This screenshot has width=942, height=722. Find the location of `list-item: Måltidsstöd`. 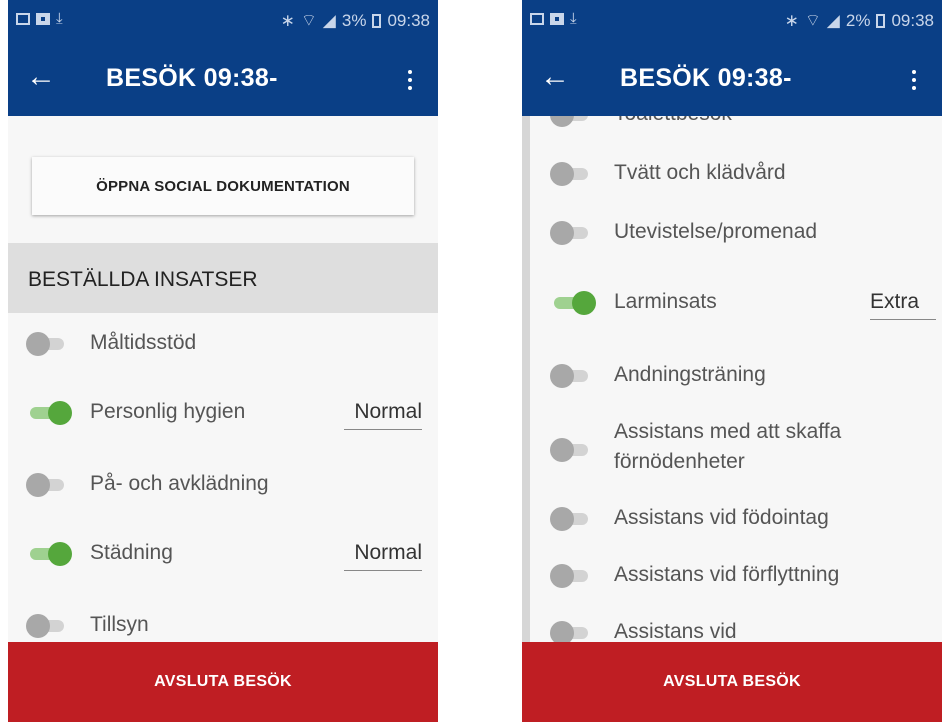

list-item: Måltidsstöd is located at coordinates (223, 349).